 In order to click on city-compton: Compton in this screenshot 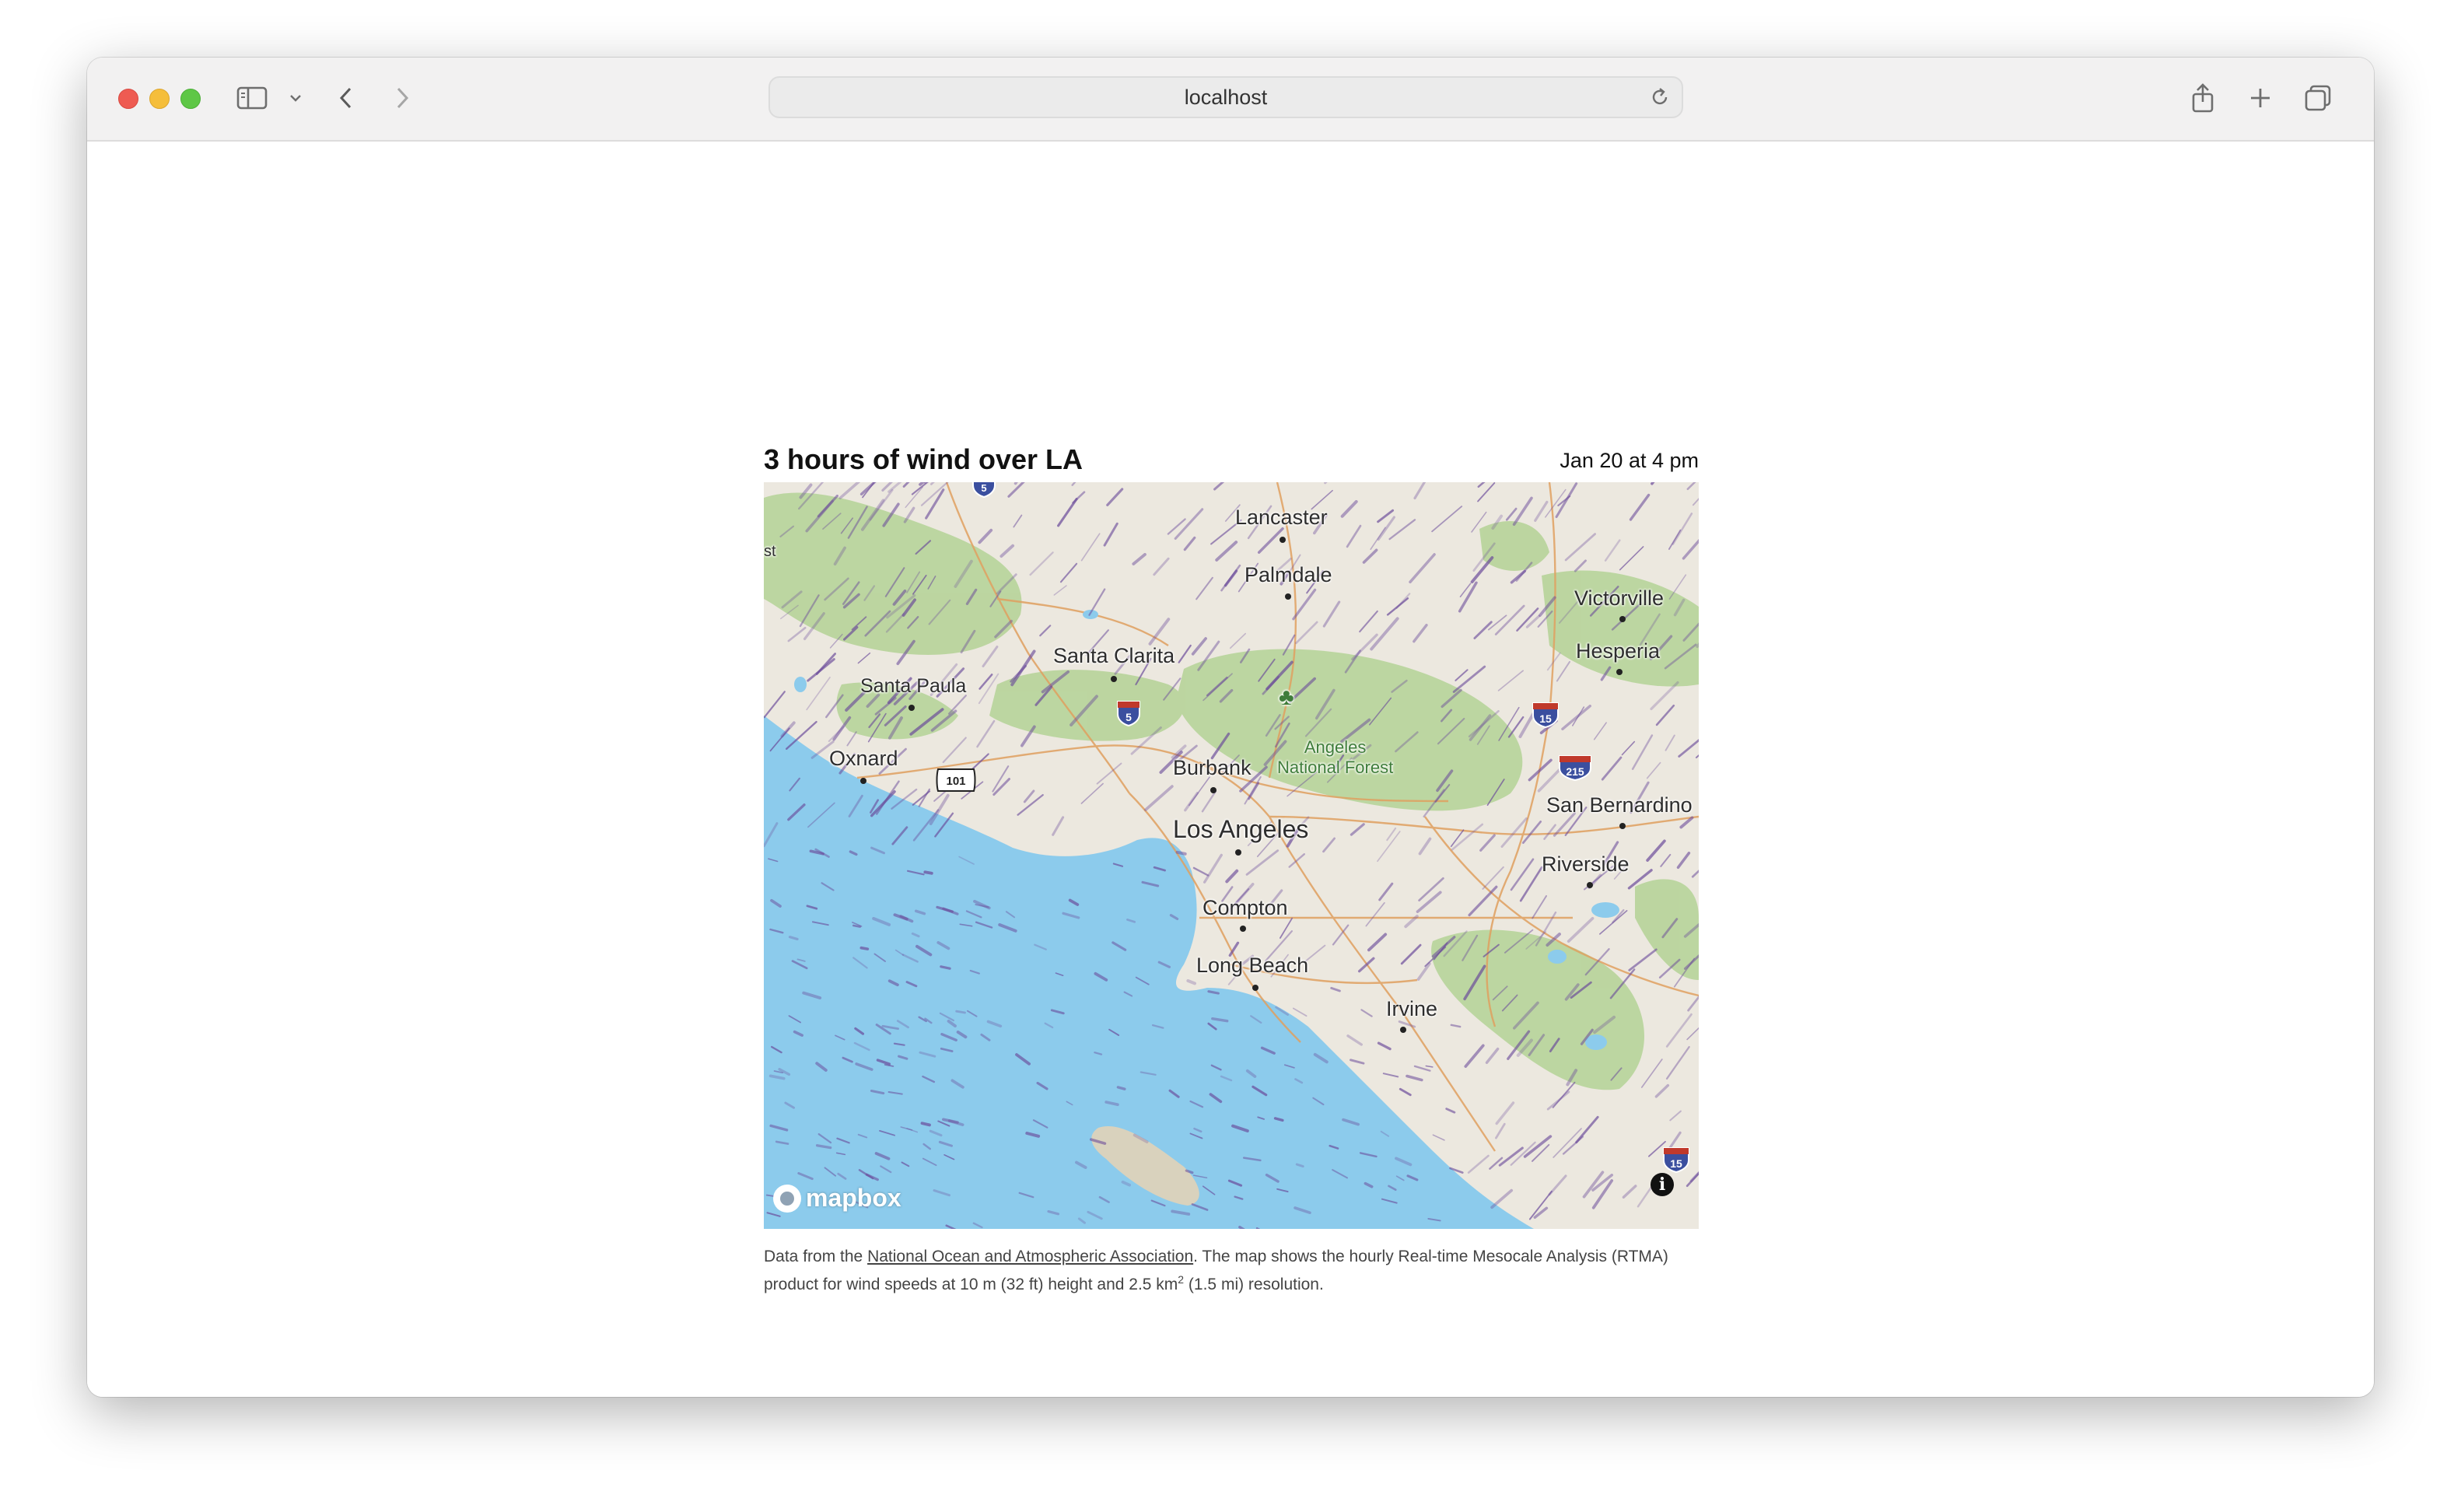, I will do `click(1245, 908)`.